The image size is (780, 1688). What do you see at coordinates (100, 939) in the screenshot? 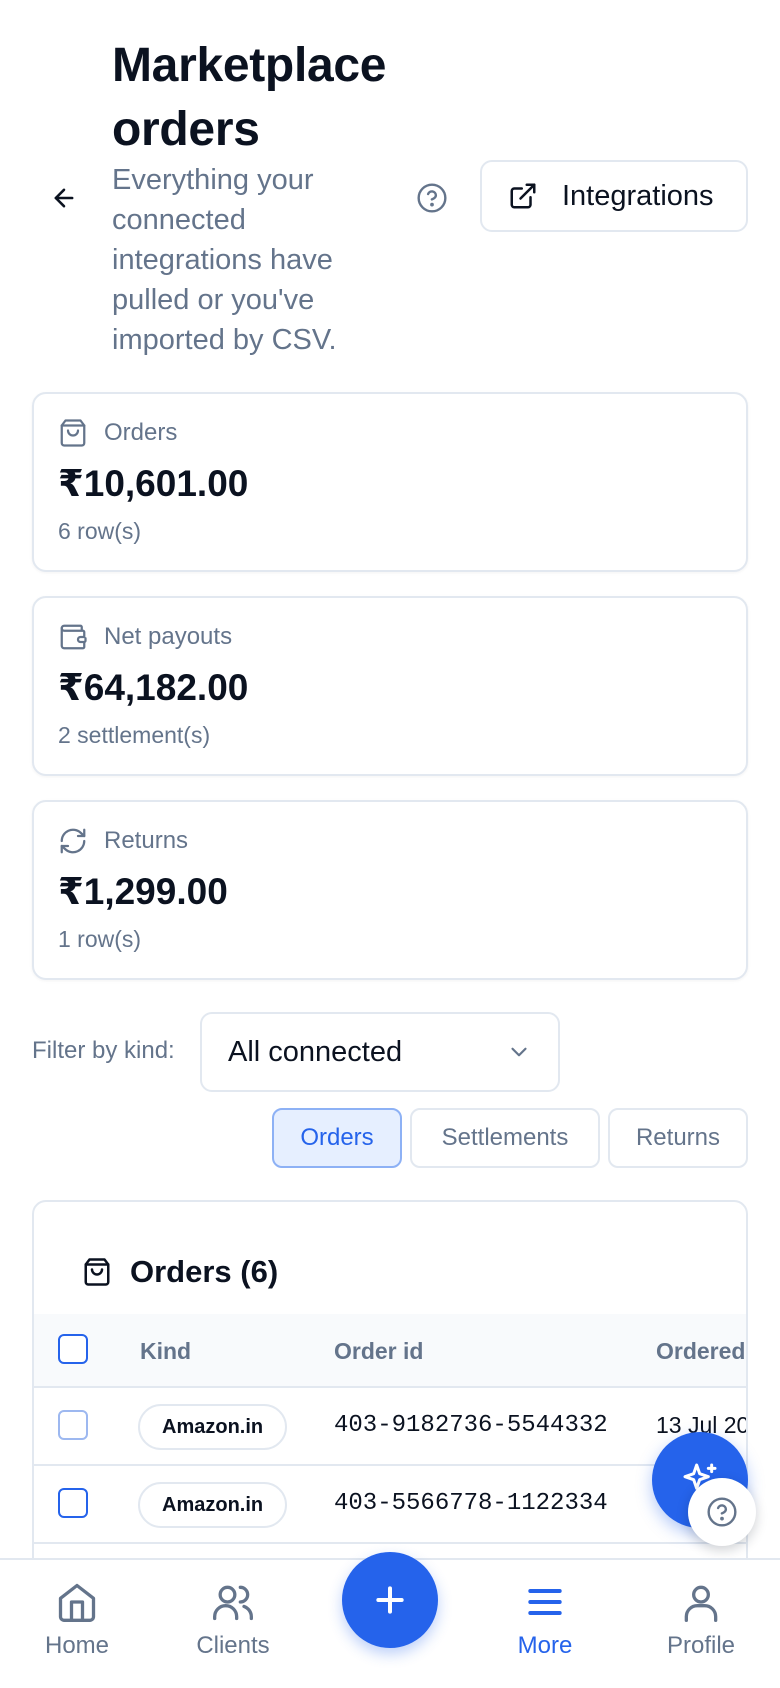
I see `stat-sub: 1 row(s)` at bounding box center [100, 939].